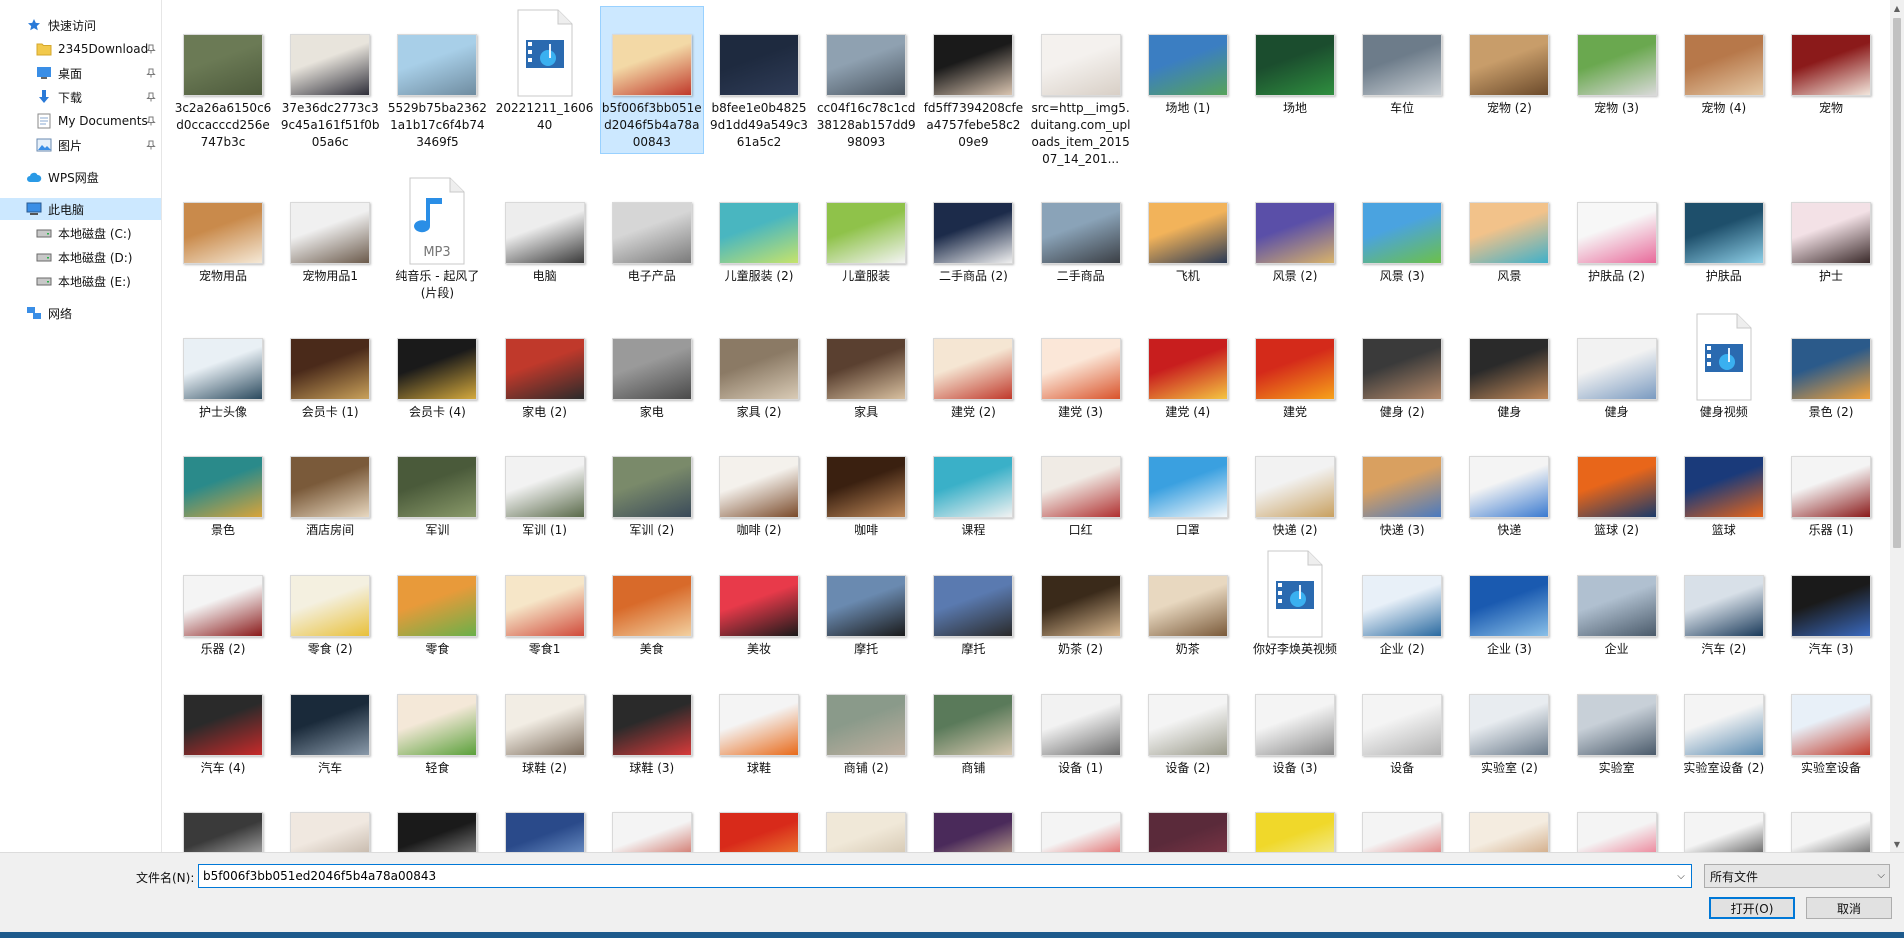  I want to click on filename-combobox: ⌵, so click(945, 876).